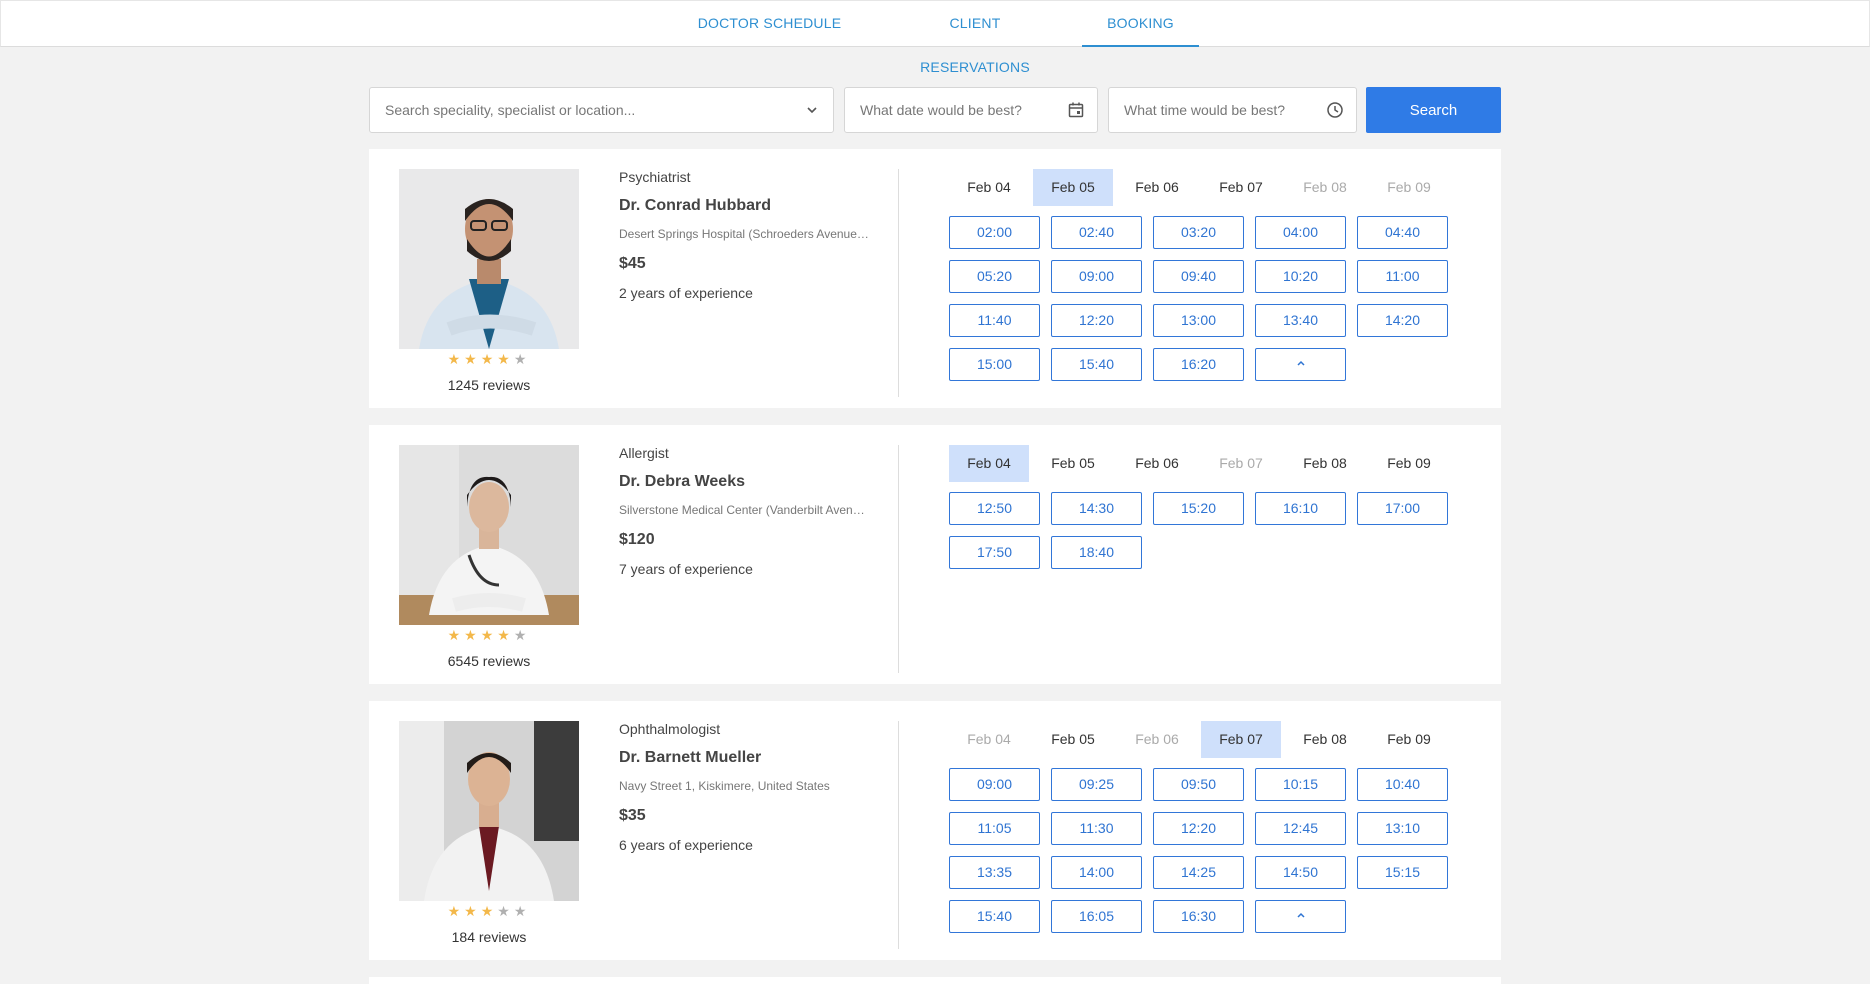  Describe the element at coordinates (1096, 784) in the screenshot. I see `time-slot-button: 09:25` at that location.